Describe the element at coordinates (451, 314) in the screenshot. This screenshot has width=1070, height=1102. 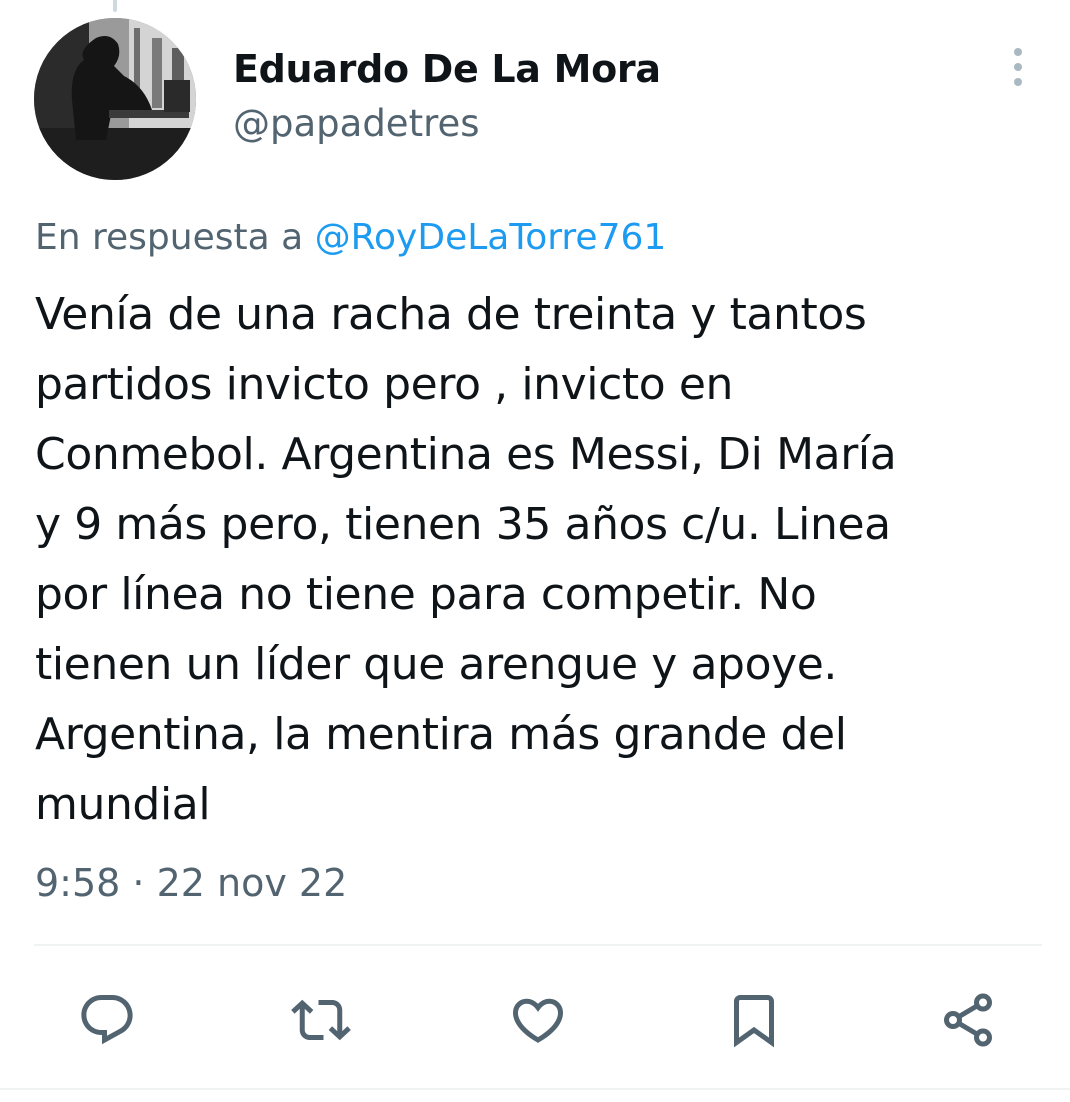
I see `tweet-text-line: Venía de una racha de treinta y tantos` at that location.